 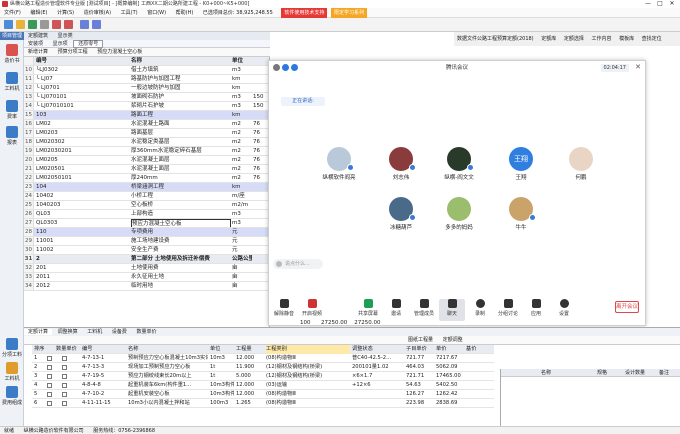 What do you see at coordinates (521, 214) in the screenshot?
I see `participant-tile: 牛牛` at bounding box center [521, 214].